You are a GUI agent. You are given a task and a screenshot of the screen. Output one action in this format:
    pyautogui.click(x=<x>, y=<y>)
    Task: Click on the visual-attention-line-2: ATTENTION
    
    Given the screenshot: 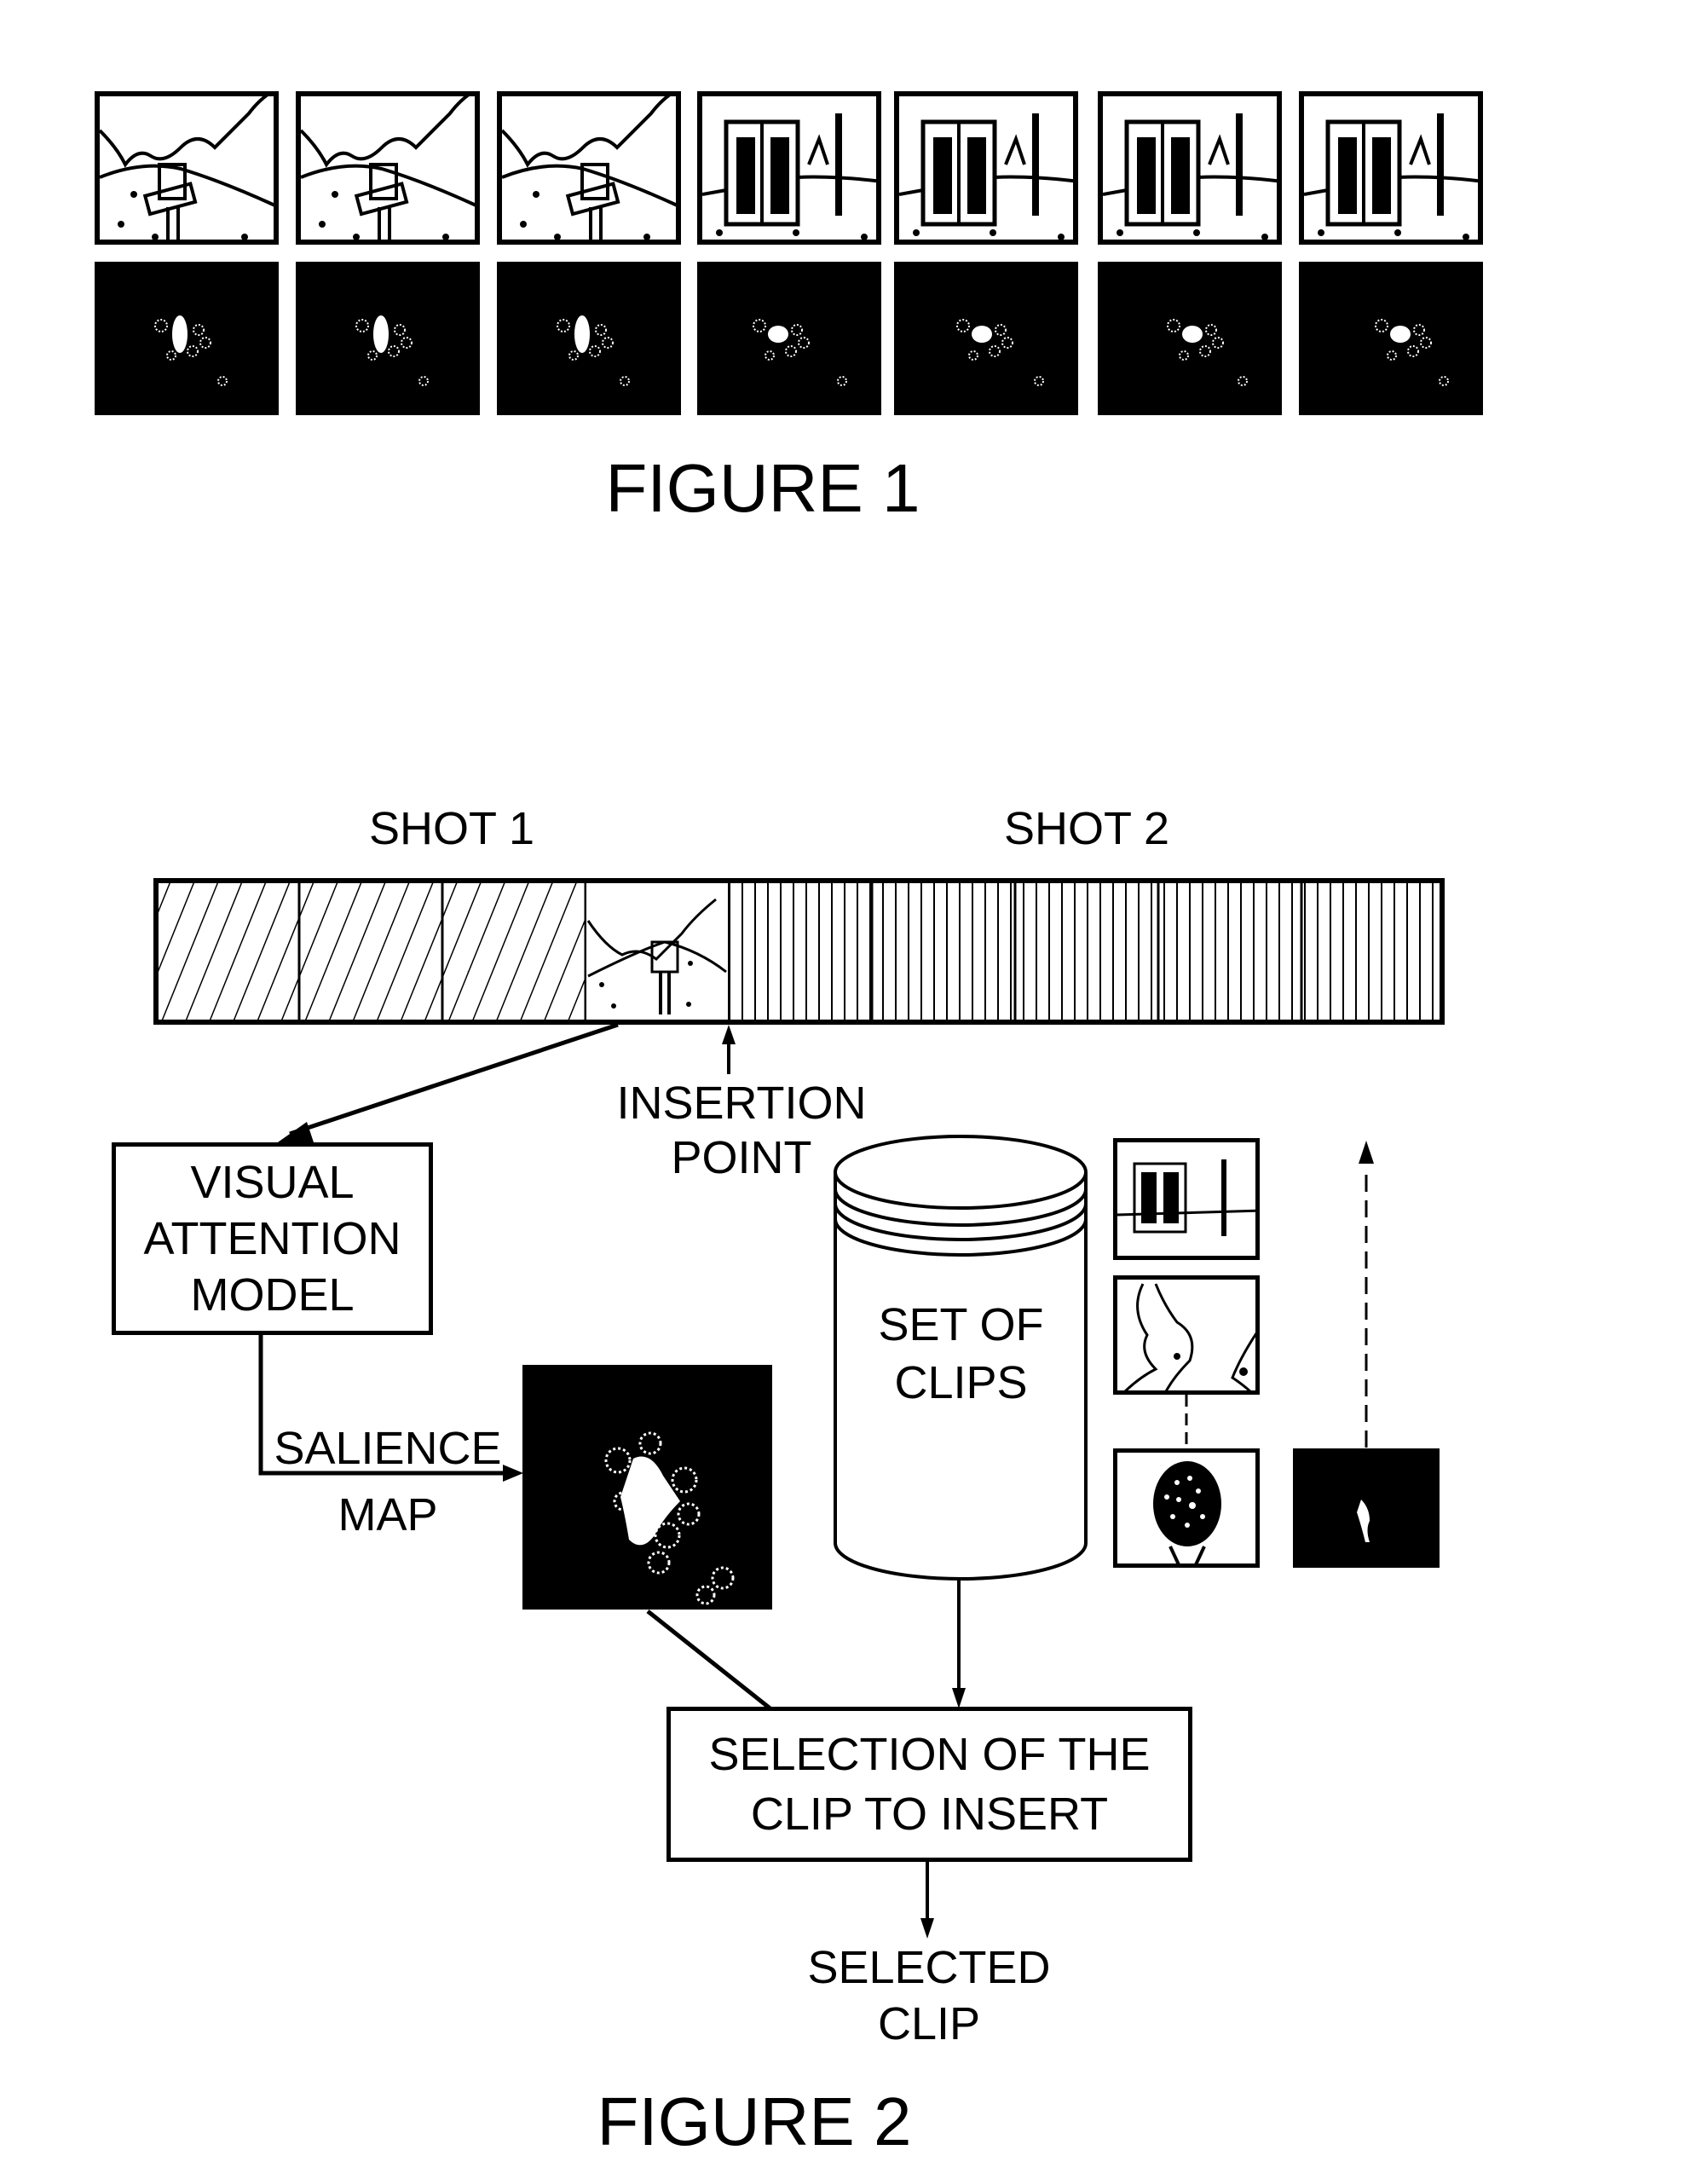 What is the action you would take?
    pyautogui.click(x=272, y=1238)
    